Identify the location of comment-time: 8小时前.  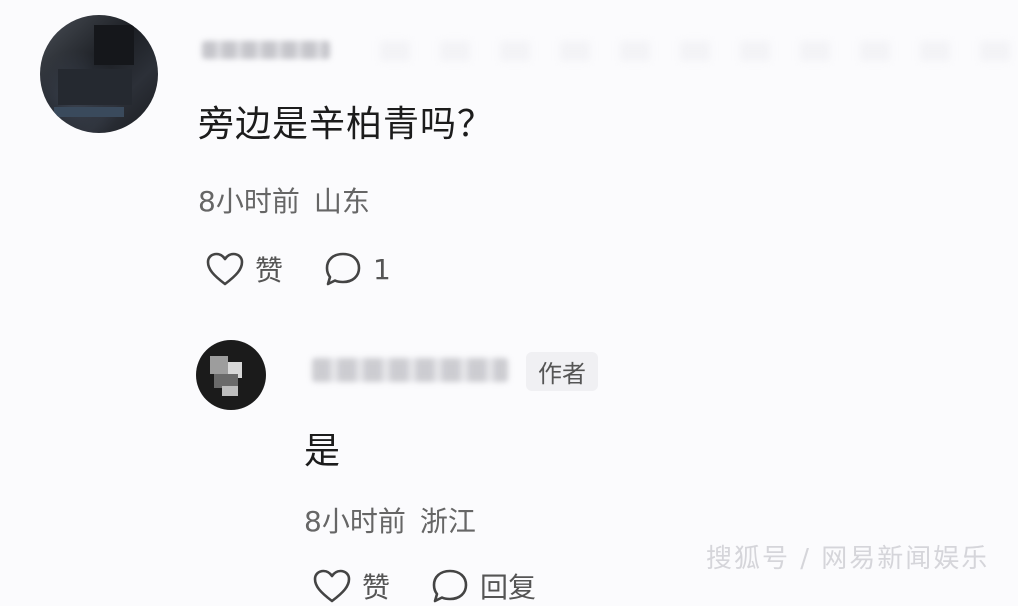
(249, 201).